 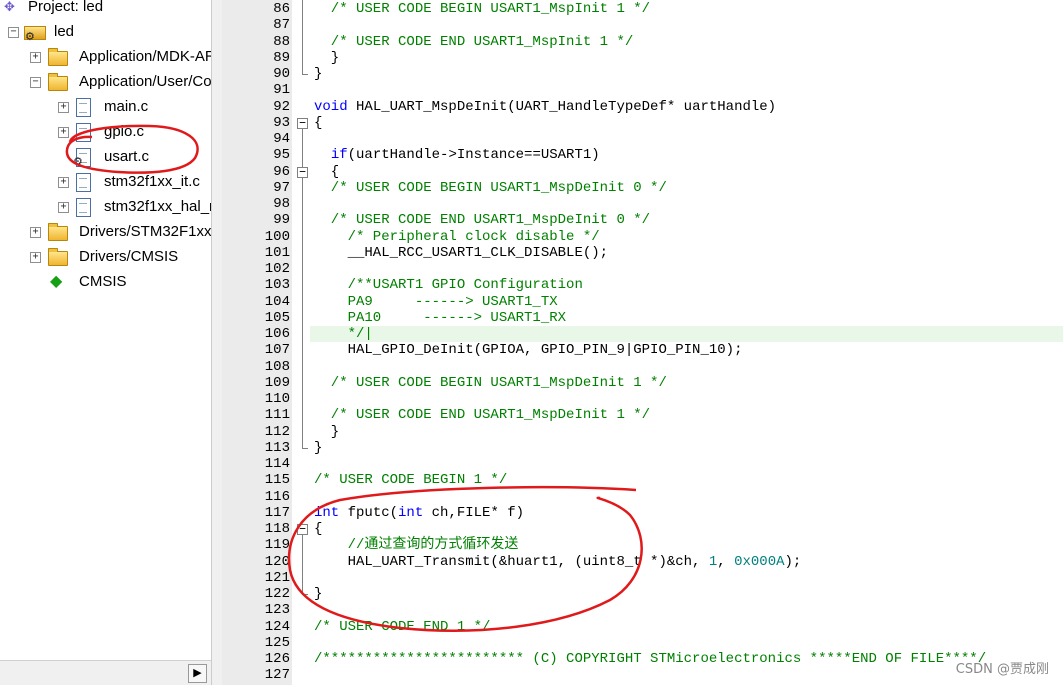 What do you see at coordinates (281, 122) in the screenshot?
I see `line-number: 93` at bounding box center [281, 122].